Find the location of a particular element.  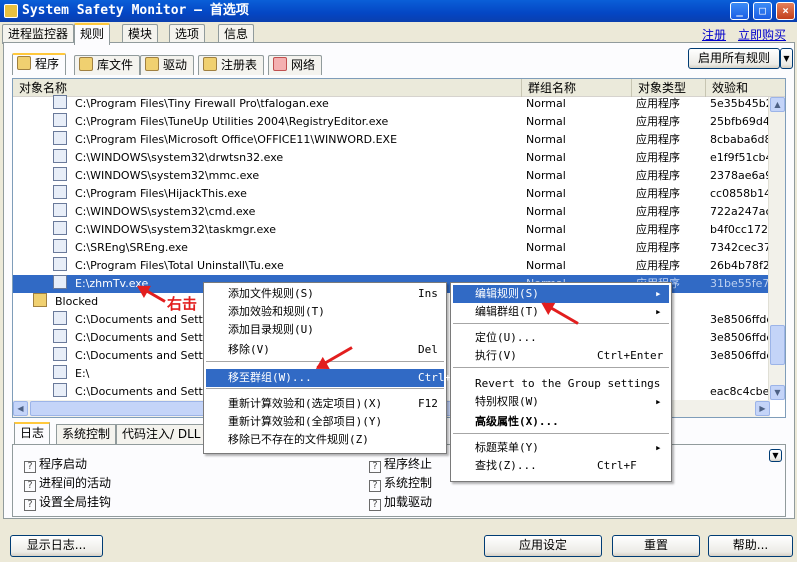

menu-item: 标题菜单(Y) ▸ is located at coordinates (561, 448).